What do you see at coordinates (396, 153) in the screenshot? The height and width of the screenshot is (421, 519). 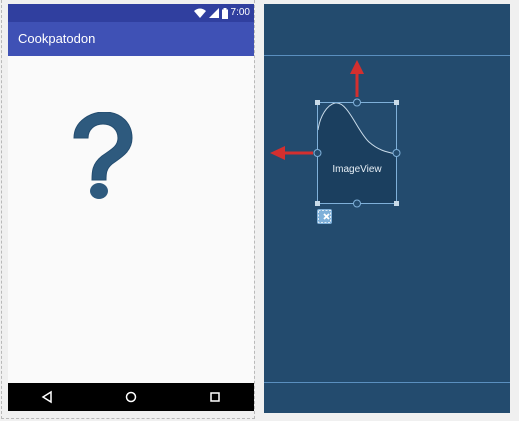 I see `anchor-right` at bounding box center [396, 153].